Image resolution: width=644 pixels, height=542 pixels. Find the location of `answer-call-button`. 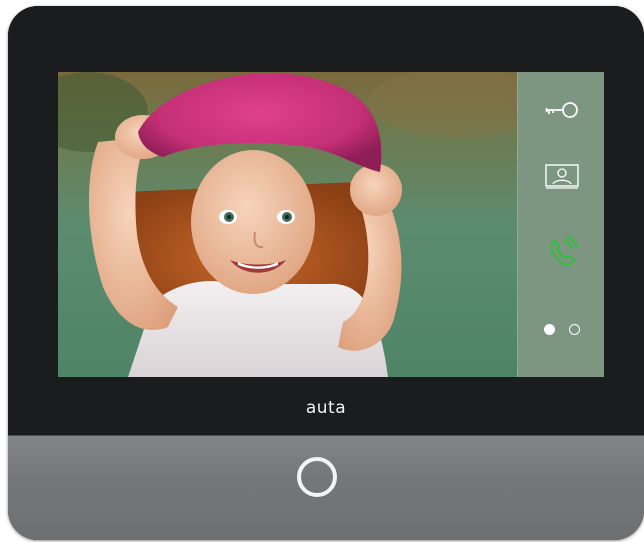

answer-call-button is located at coordinates (561, 252).